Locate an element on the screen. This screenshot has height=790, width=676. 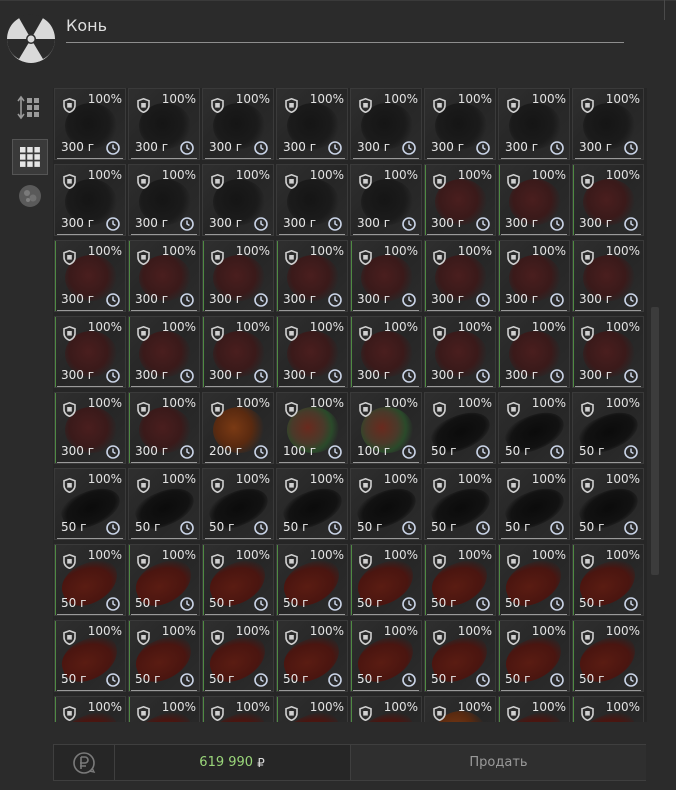
sort-button is located at coordinates (30, 108).